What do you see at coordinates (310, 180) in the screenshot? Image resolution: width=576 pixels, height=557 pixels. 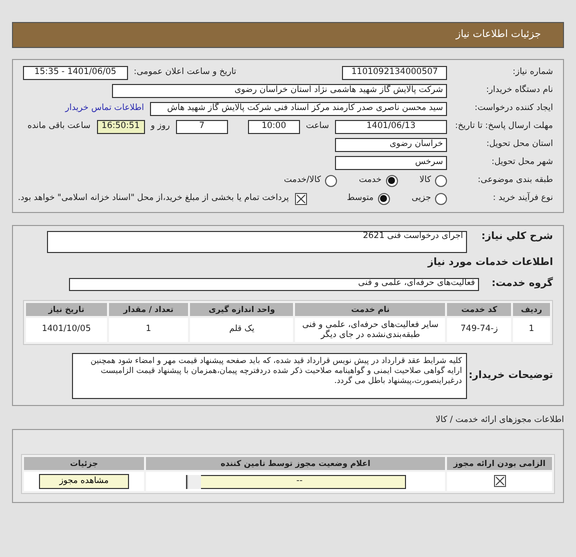 I see `radio-option: کالا/خدمت` at bounding box center [310, 180].